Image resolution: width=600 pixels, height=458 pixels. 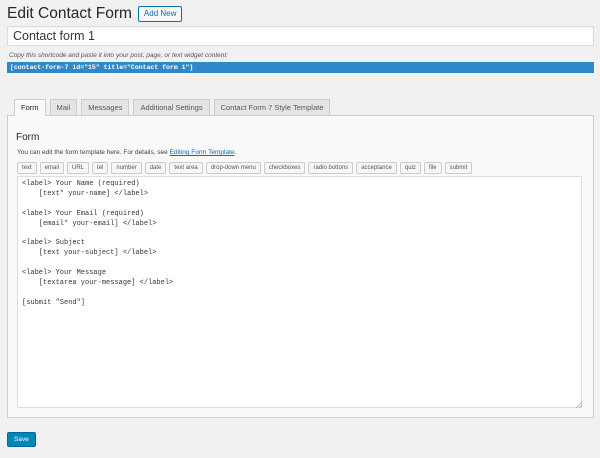 I want to click on tag-button-submit: submit, so click(x=458, y=168).